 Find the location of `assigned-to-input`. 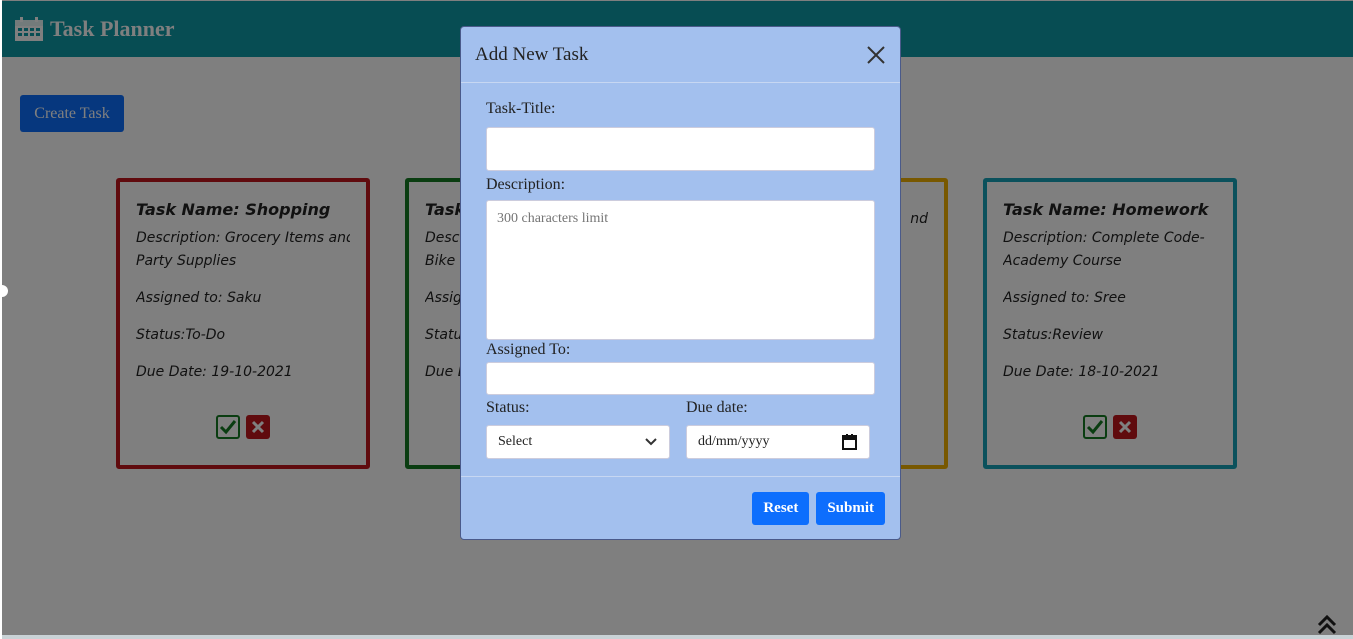

assigned-to-input is located at coordinates (680, 378).